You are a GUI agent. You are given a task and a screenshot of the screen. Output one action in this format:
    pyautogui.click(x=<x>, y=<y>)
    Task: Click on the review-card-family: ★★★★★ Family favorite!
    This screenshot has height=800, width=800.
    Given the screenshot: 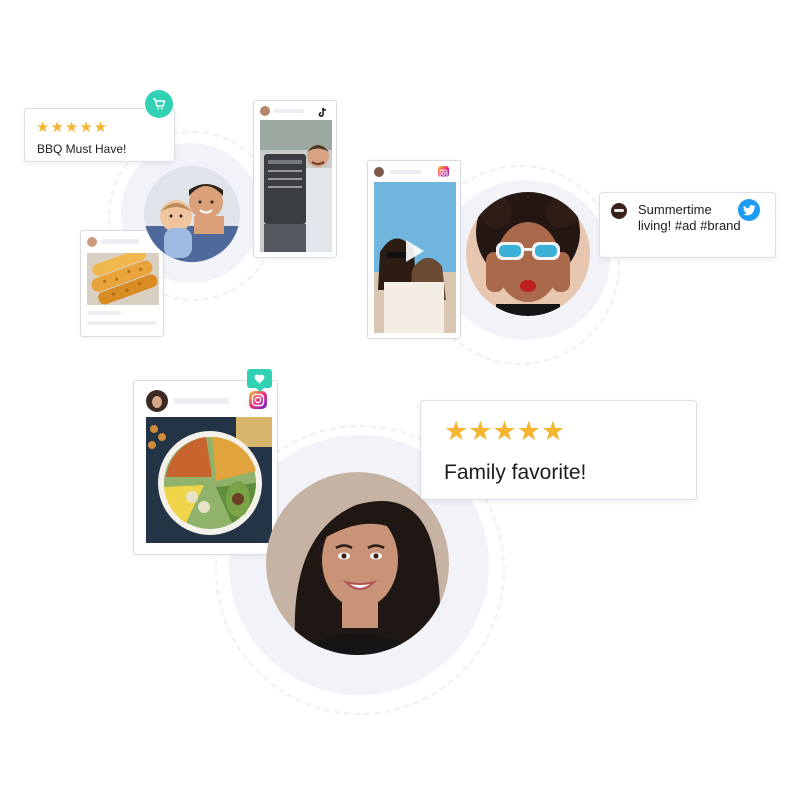 What is the action you would take?
    pyautogui.click(x=558, y=450)
    